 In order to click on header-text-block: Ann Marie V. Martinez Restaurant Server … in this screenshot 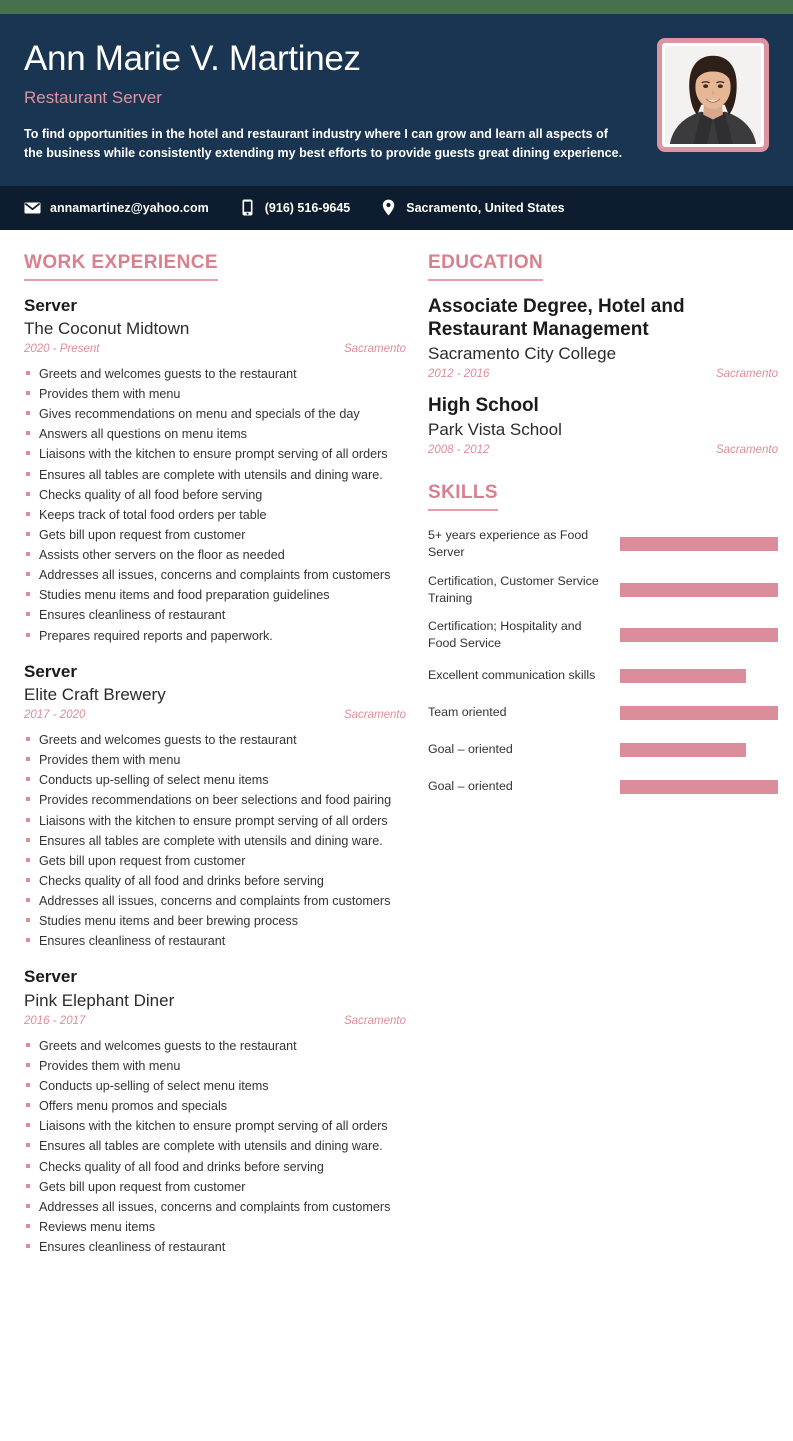, I will do `click(332, 101)`.